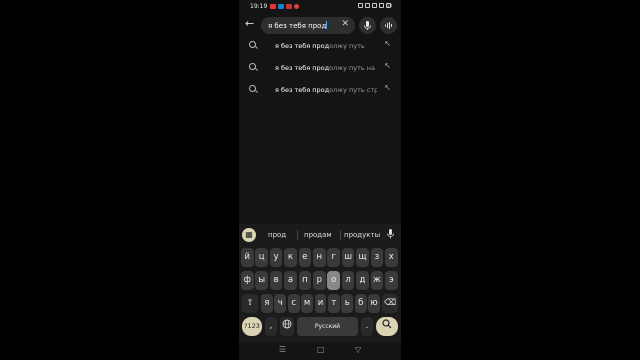 The width and height of the screenshot is (640, 360). I want to click on globe-icon, so click(287, 324).